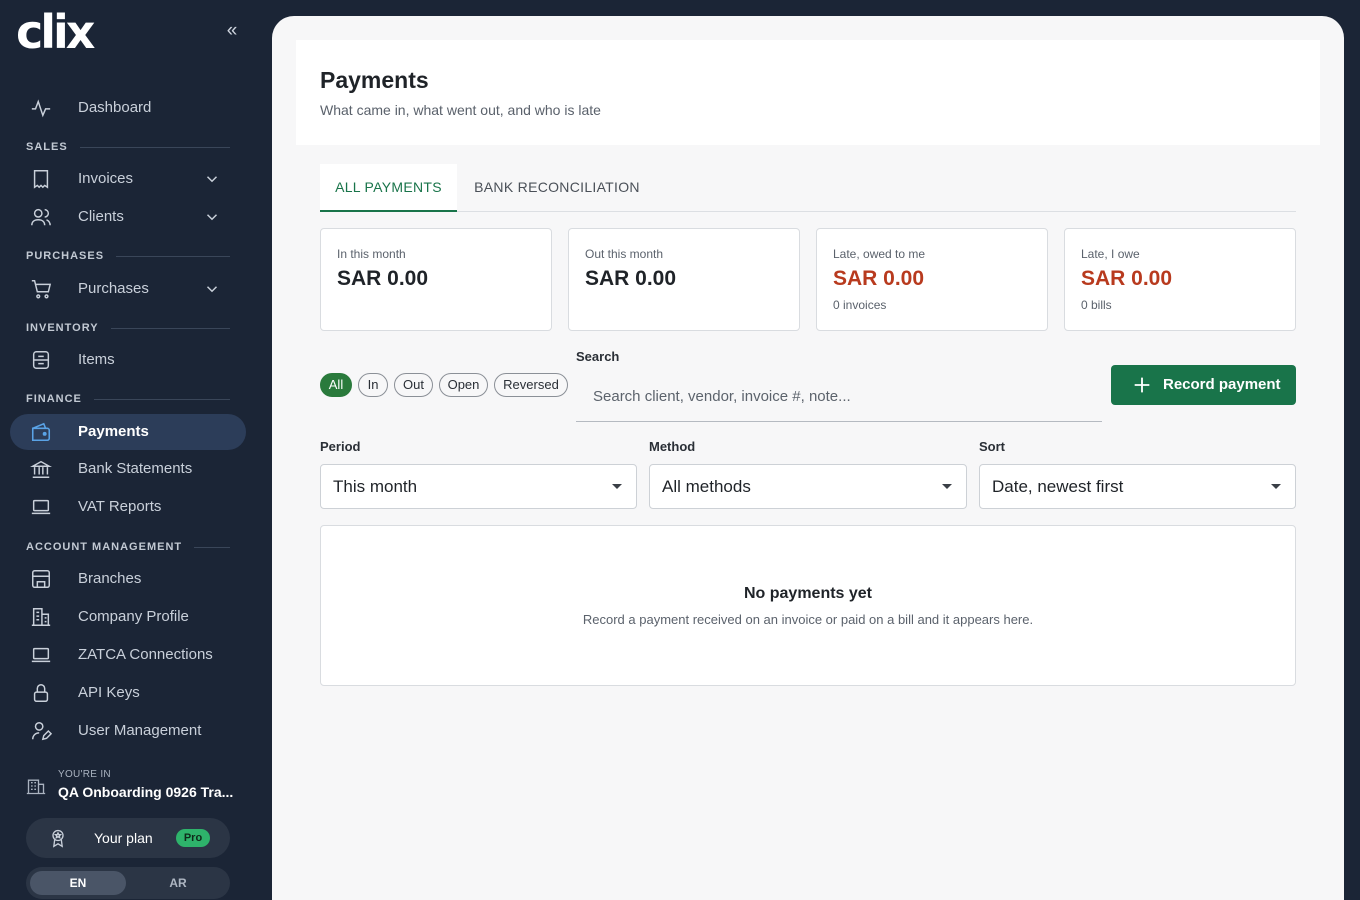  I want to click on sidebar-item-company-profile: Company Profile, so click(128, 617).